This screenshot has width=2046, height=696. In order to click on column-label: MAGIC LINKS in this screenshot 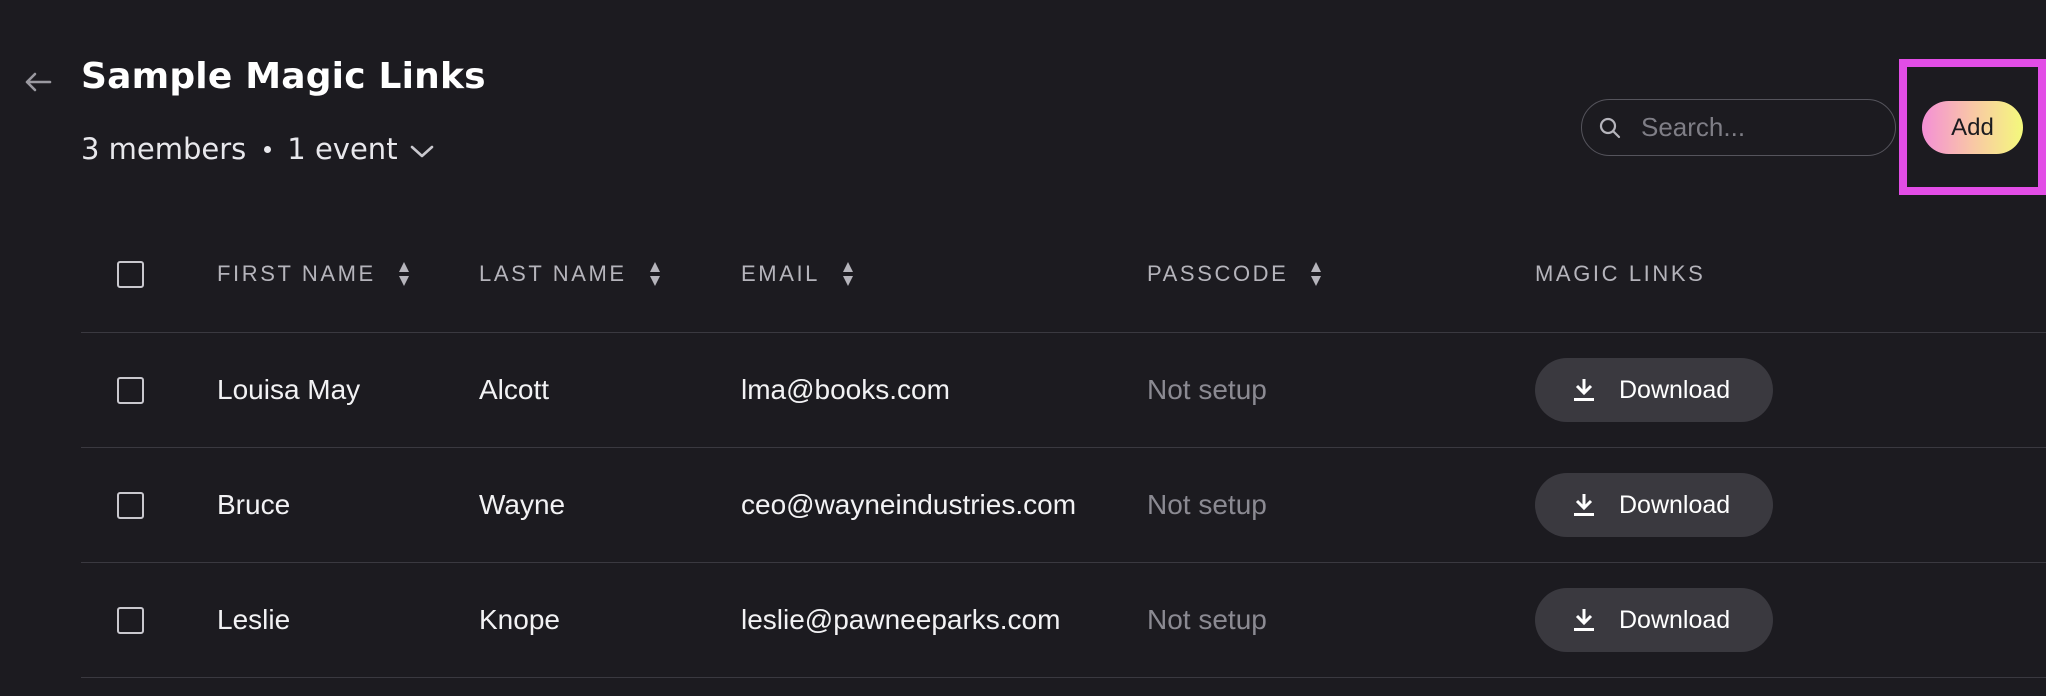, I will do `click(1620, 273)`.